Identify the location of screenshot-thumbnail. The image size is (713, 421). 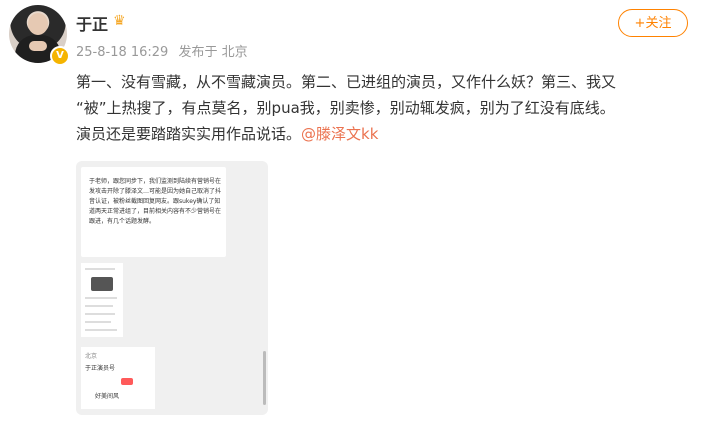
(102, 300).